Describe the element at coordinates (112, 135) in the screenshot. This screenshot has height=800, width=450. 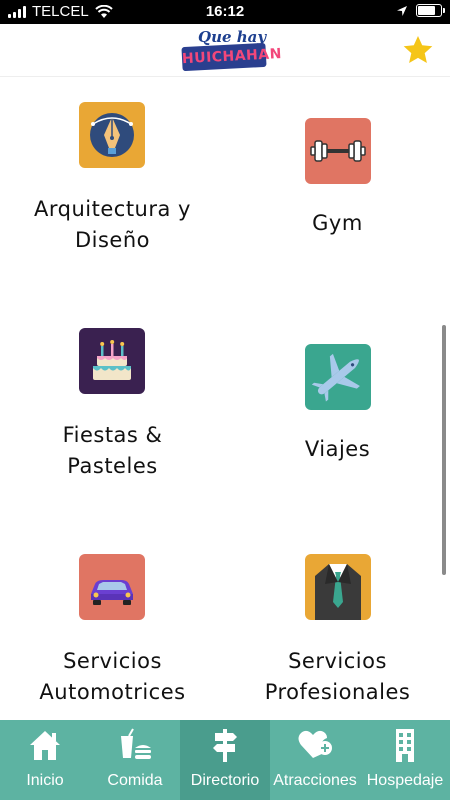
I see `pen-tool-icon` at that location.